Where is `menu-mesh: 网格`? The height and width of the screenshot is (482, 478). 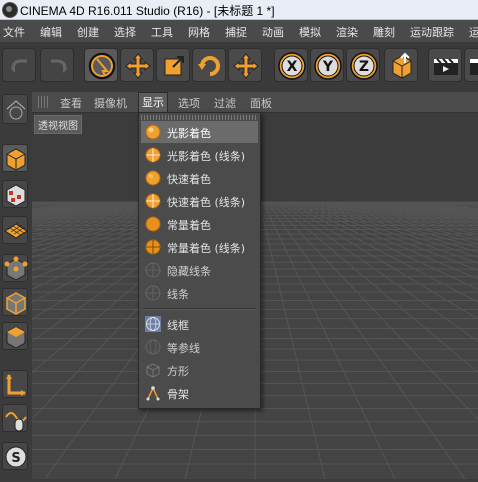 menu-mesh: 网格 is located at coordinates (199, 30).